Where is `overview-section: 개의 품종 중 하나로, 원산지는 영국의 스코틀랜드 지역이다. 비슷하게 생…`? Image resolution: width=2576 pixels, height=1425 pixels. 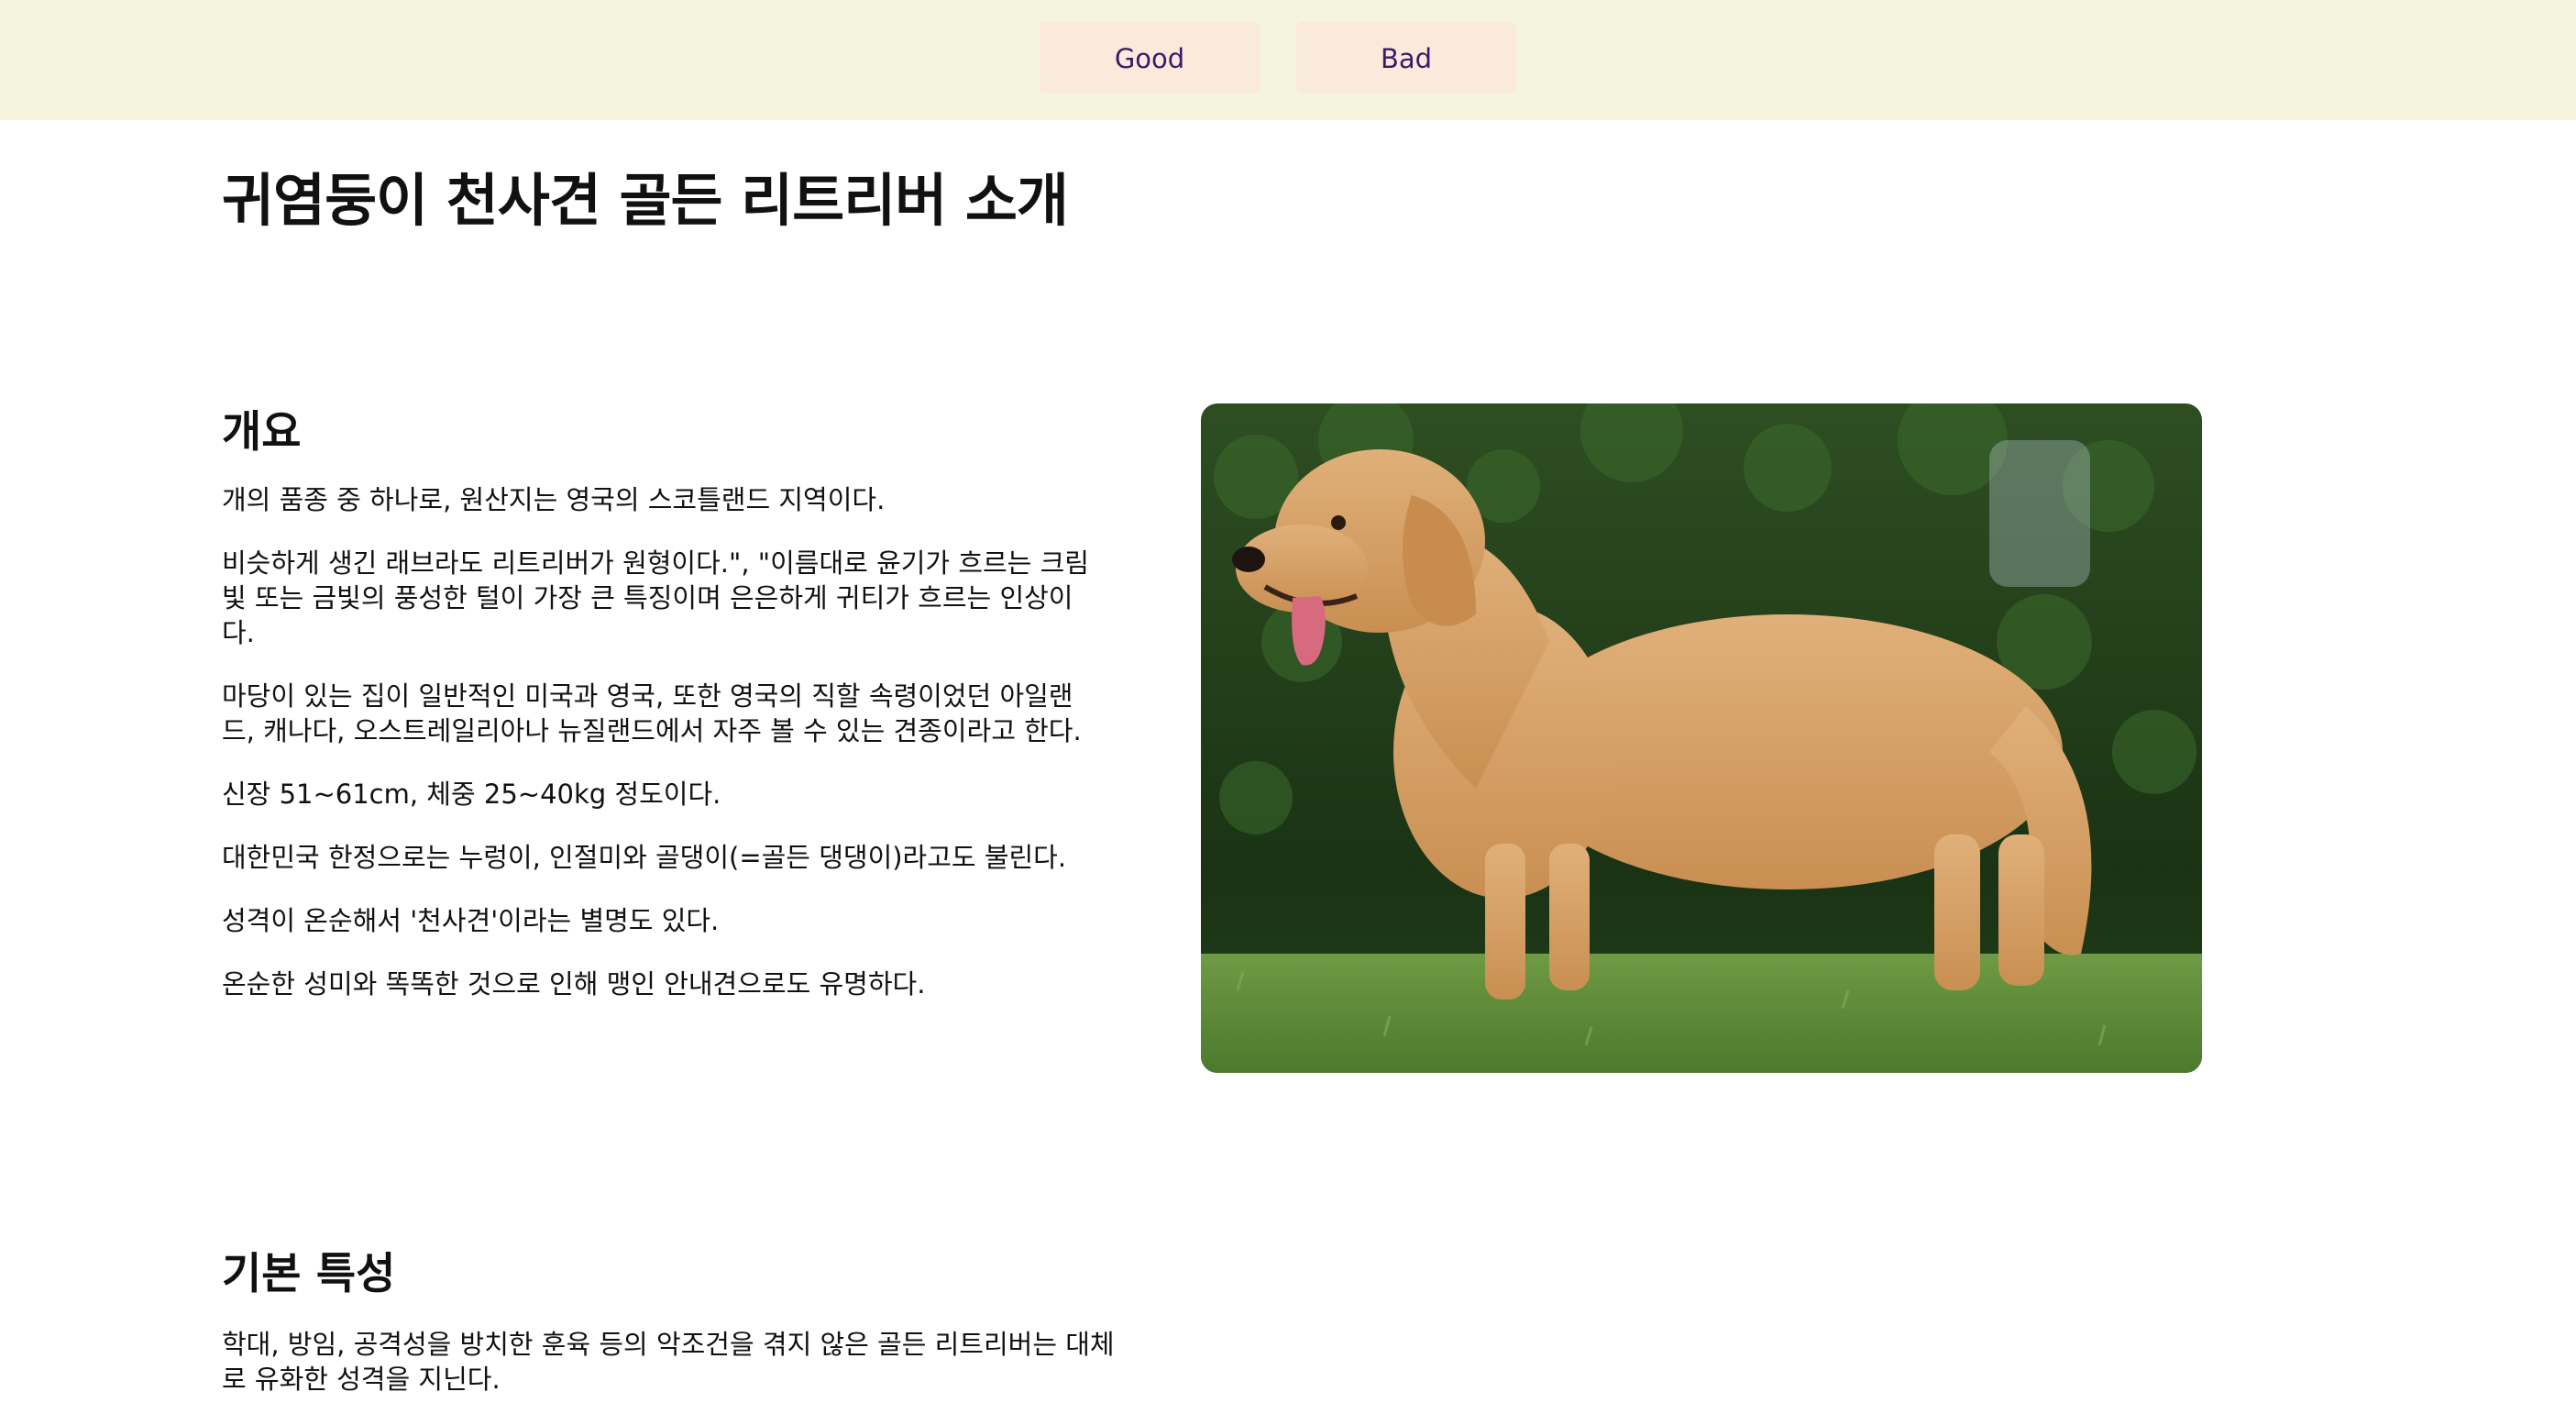 overview-section: 개의 품종 중 하나로, 원산지는 영국의 스코틀랜드 지역이다. 비슷하게 생… is located at coordinates (662, 756).